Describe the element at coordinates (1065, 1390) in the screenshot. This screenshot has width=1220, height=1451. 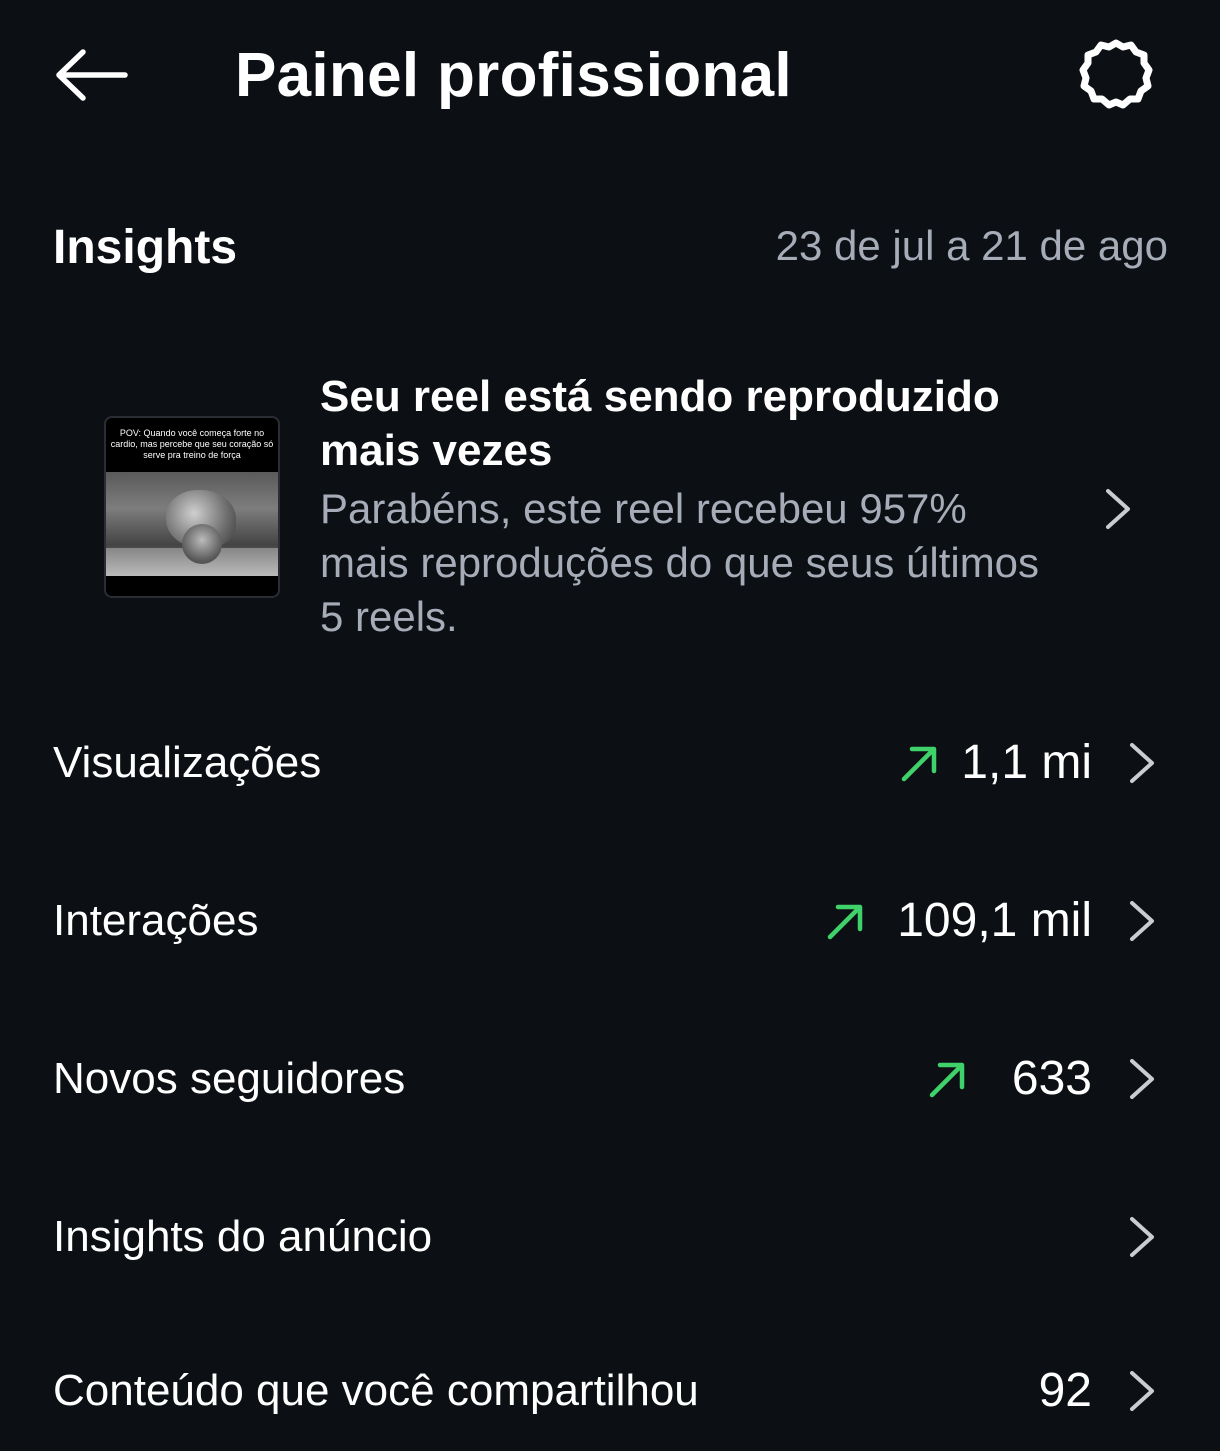
I see `metric-value: 92` at that location.